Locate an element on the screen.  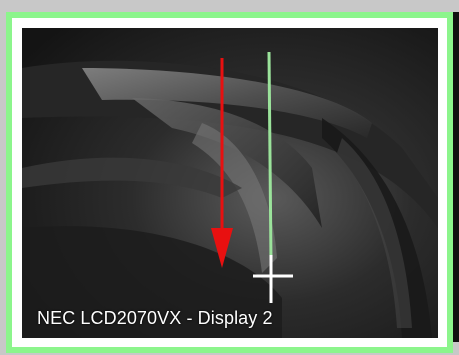
display-name-label: NEC LCD2070VX - Display 2 is located at coordinates (155, 318).